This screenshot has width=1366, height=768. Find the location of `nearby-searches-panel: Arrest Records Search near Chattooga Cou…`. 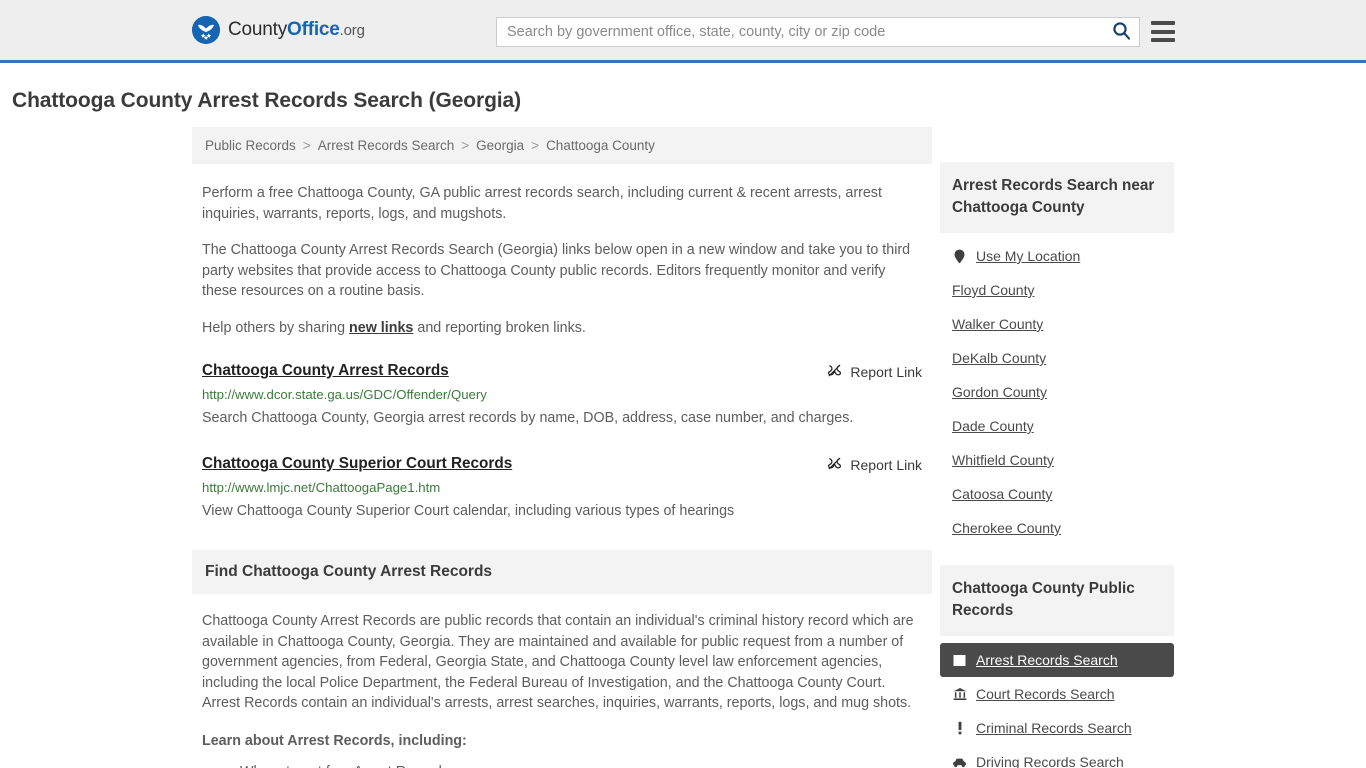

nearby-searches-panel: Arrest Records Search near Chattooga Cou… is located at coordinates (1057, 353).